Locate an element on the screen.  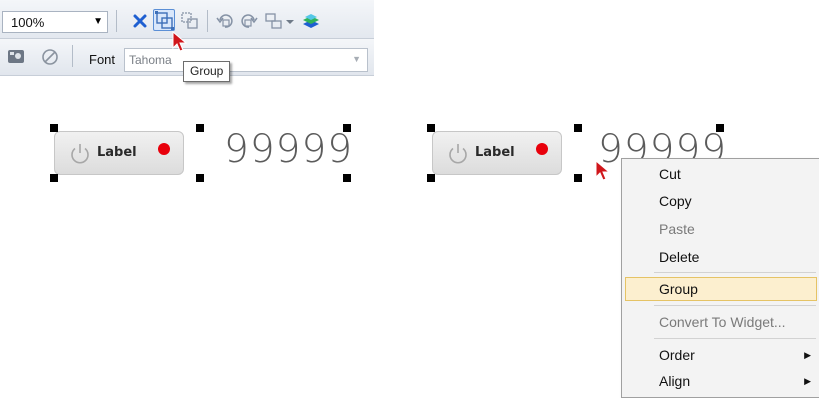
rotate-right-icon is located at coordinates (249, 21).